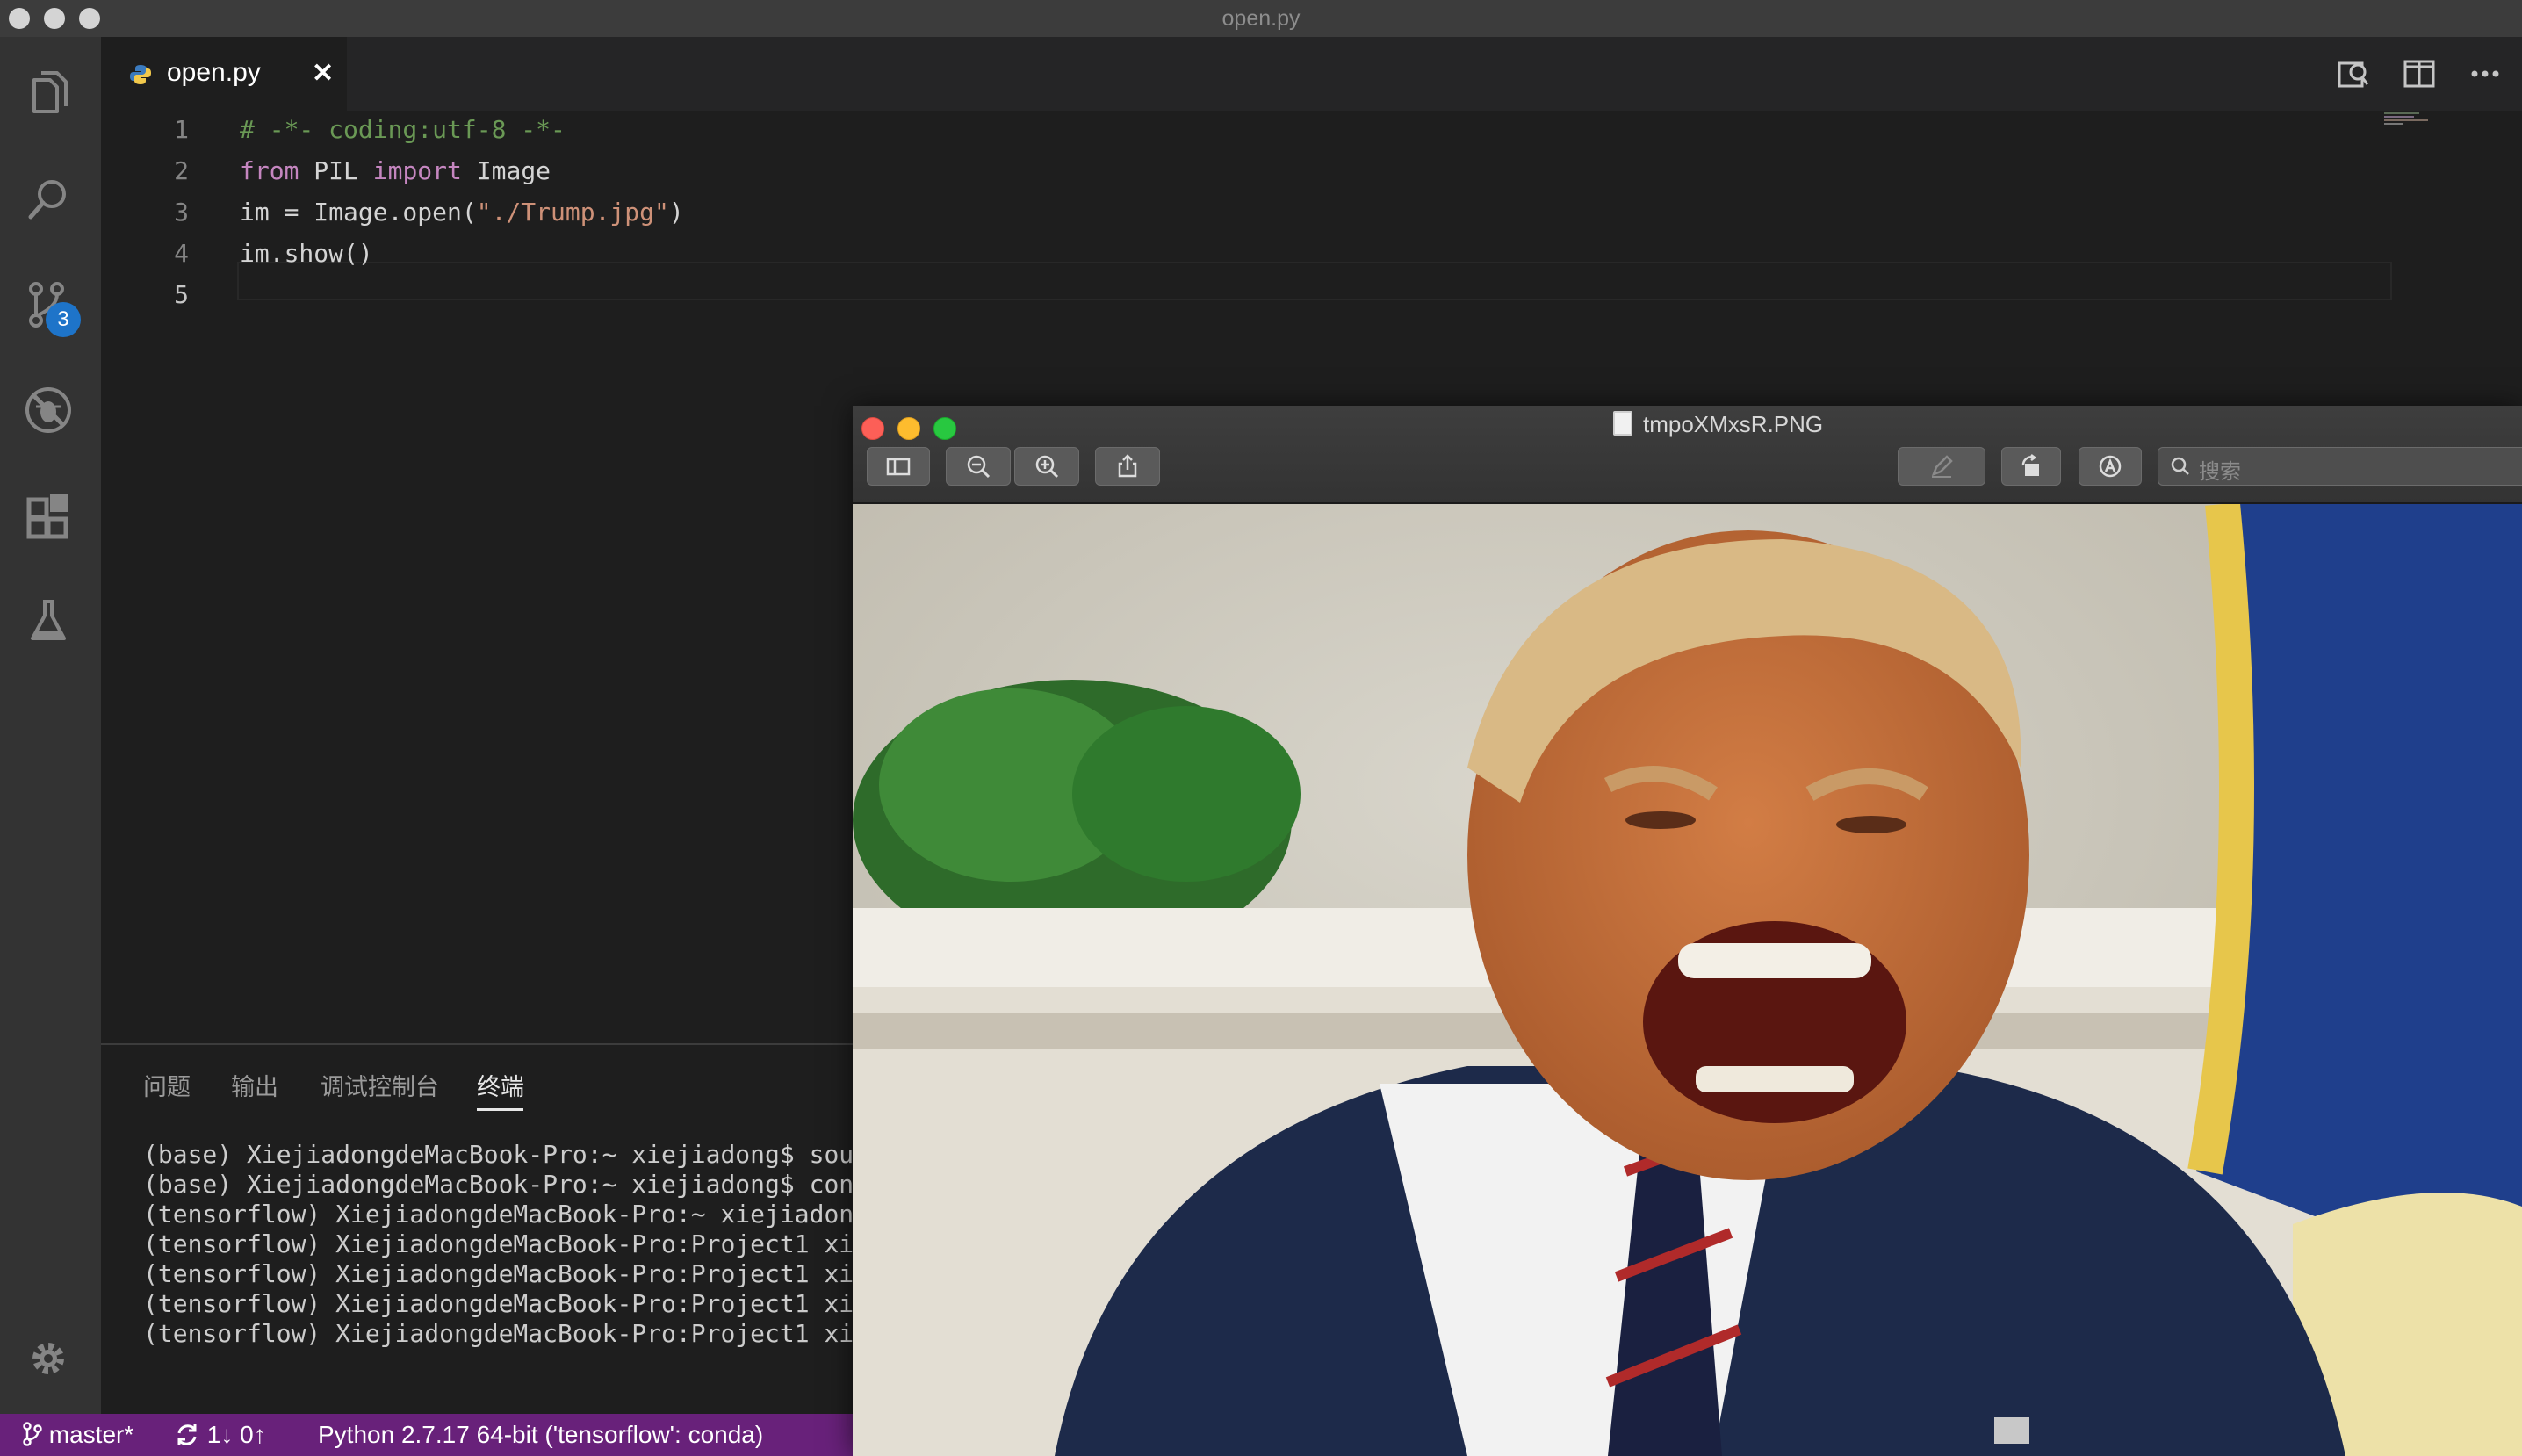  I want to click on scm-badge: 3, so click(63, 319).